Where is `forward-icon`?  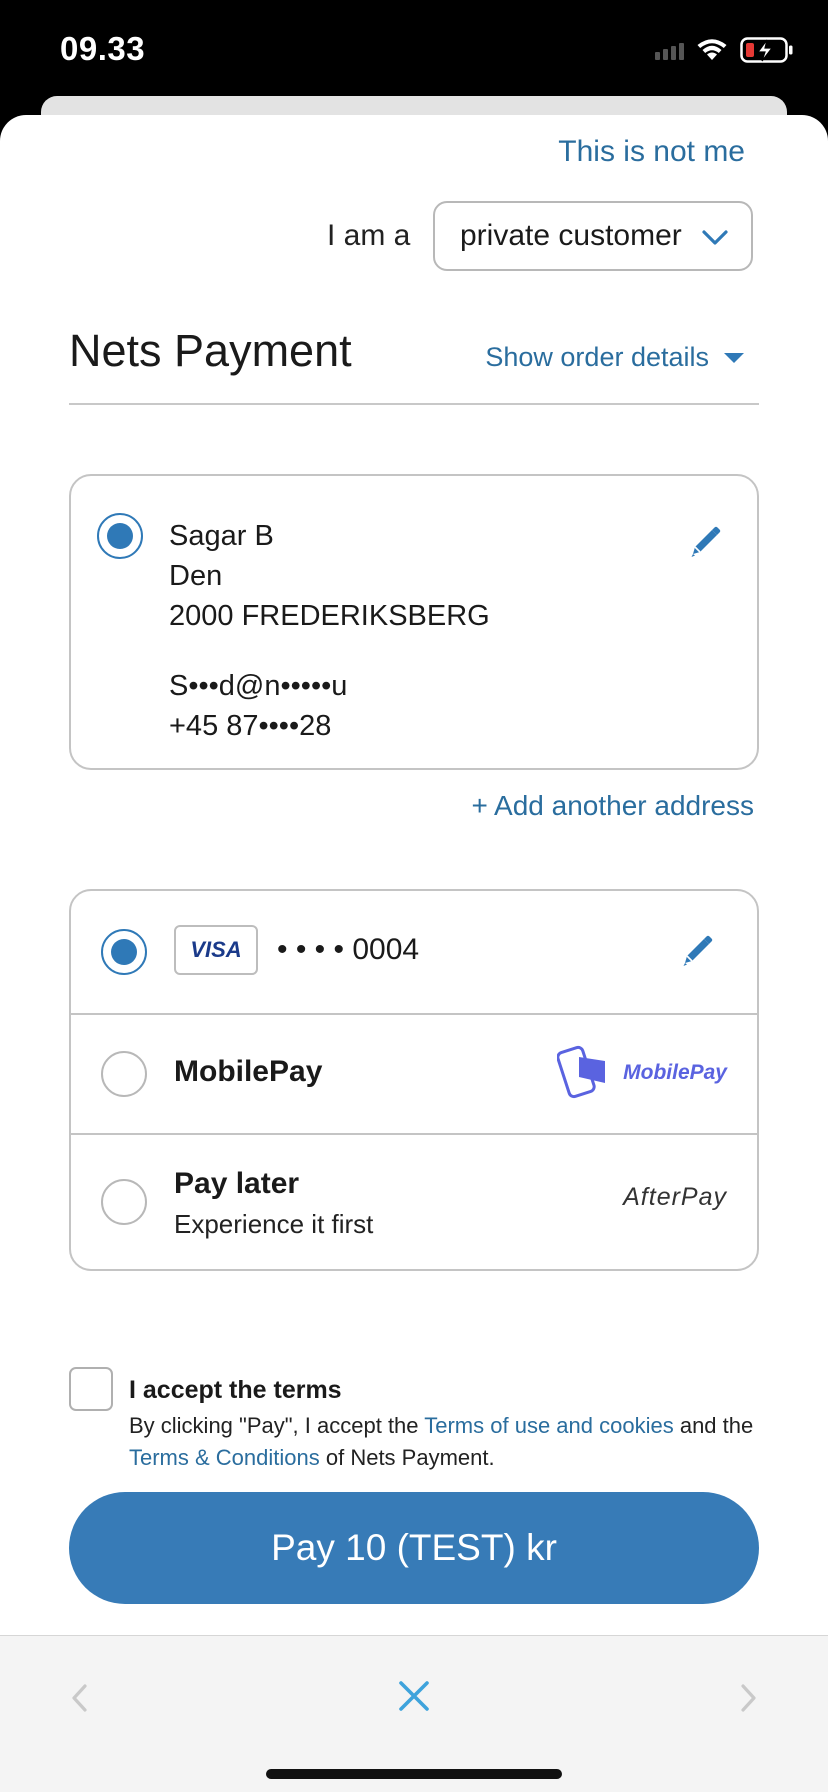
forward-icon is located at coordinates (749, 1698).